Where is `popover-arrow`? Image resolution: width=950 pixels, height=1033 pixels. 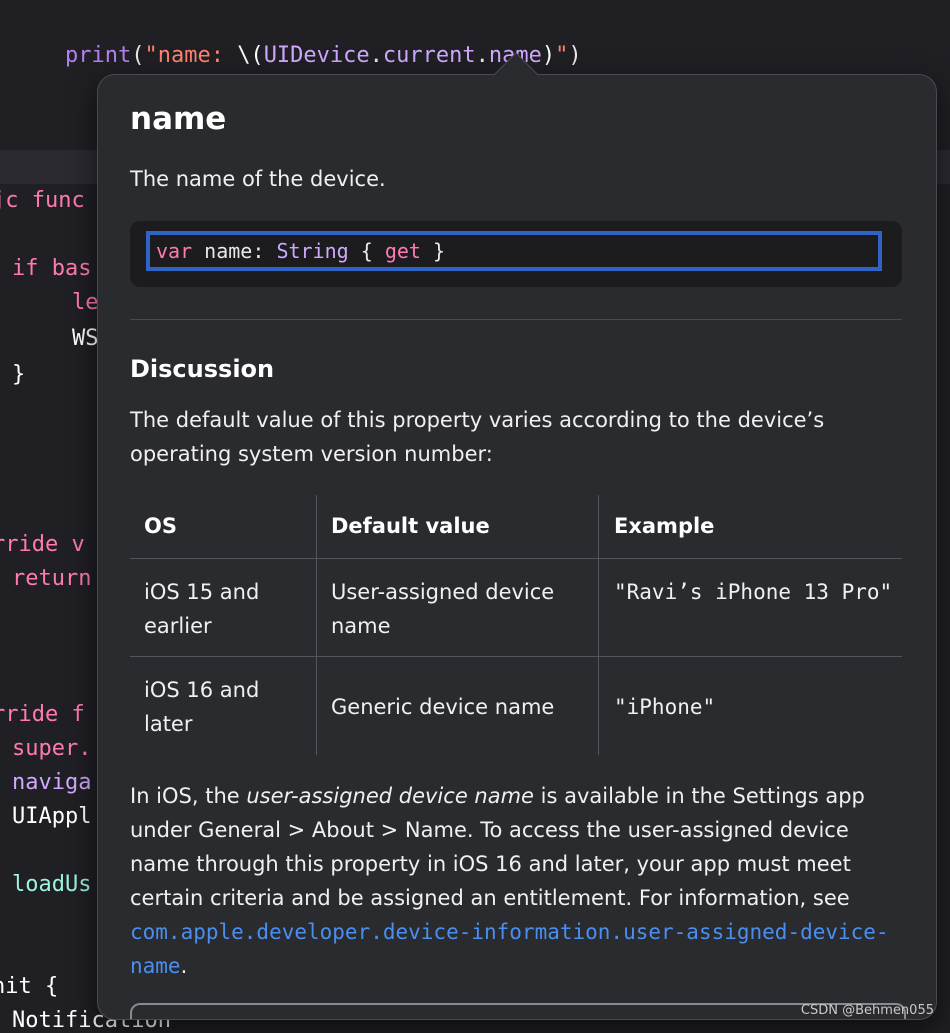 popover-arrow is located at coordinates (516, 64).